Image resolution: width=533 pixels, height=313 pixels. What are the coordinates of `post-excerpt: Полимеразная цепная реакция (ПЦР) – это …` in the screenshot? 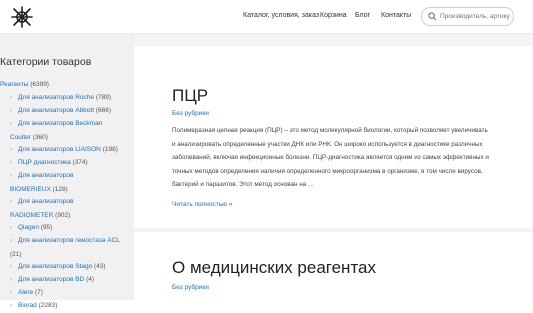 It's located at (330, 157).